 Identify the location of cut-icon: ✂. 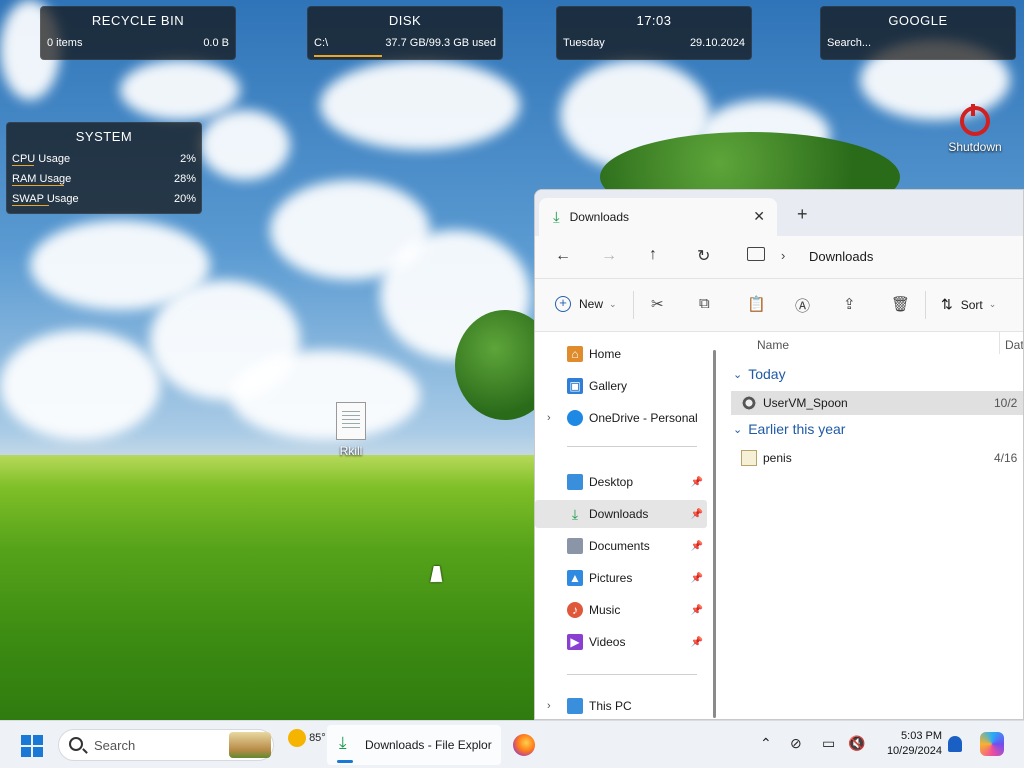
(657, 304).